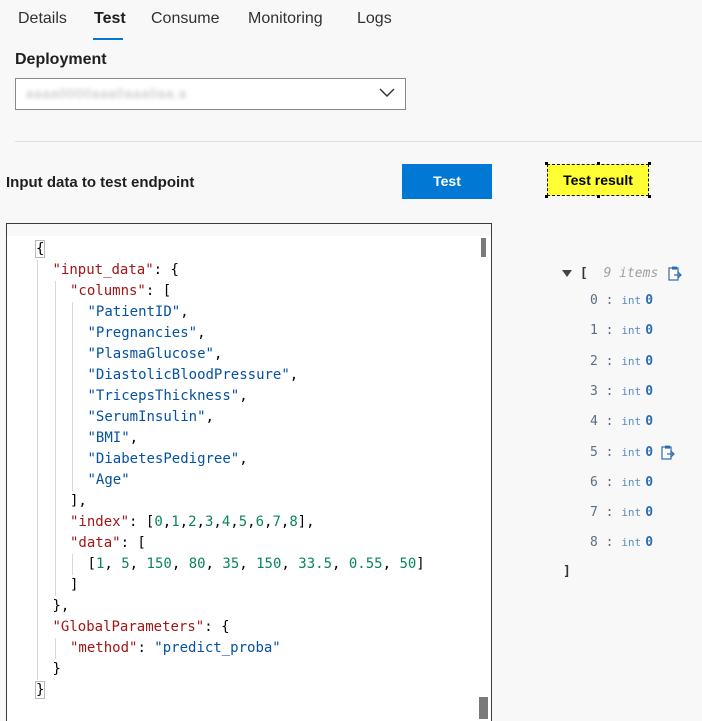  I want to click on editor-scrollbar, so click(484, 478).